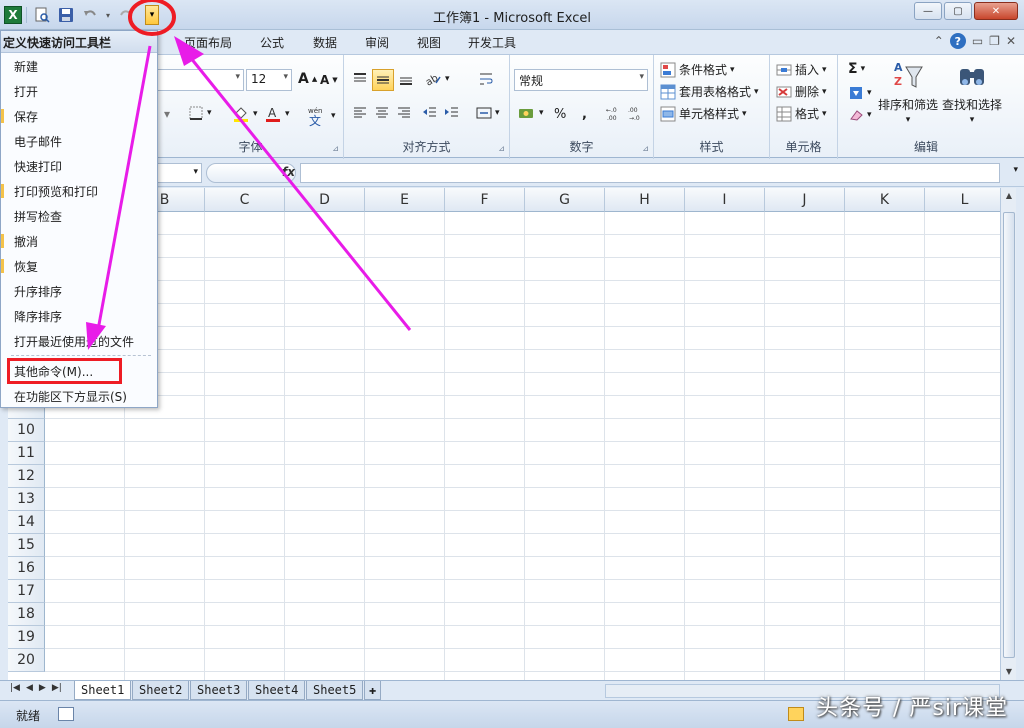 Image resolution: width=1024 pixels, height=728 pixels. What do you see at coordinates (219, 690) in the screenshot?
I see `sheet-tab-3: Sheet3` at bounding box center [219, 690].